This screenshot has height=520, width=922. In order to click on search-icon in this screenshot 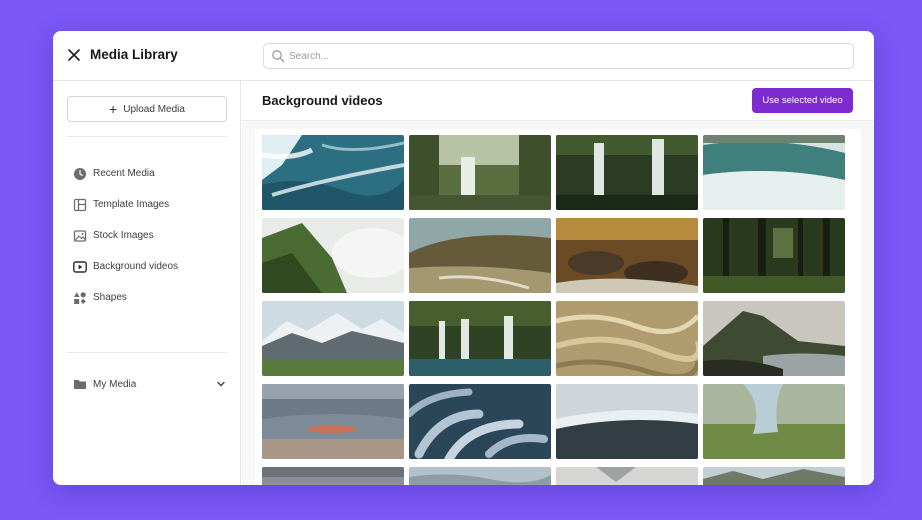, I will do `click(278, 56)`.